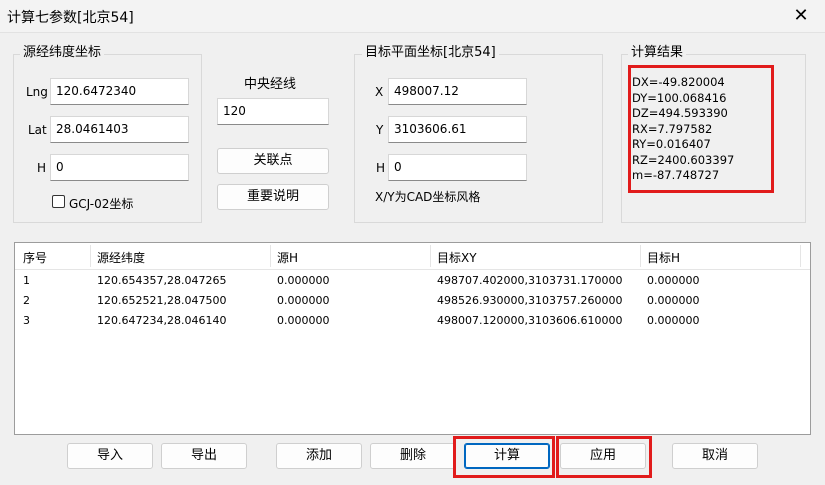  Describe the element at coordinates (35, 257) in the screenshot. I see `header-index: 序号` at that location.